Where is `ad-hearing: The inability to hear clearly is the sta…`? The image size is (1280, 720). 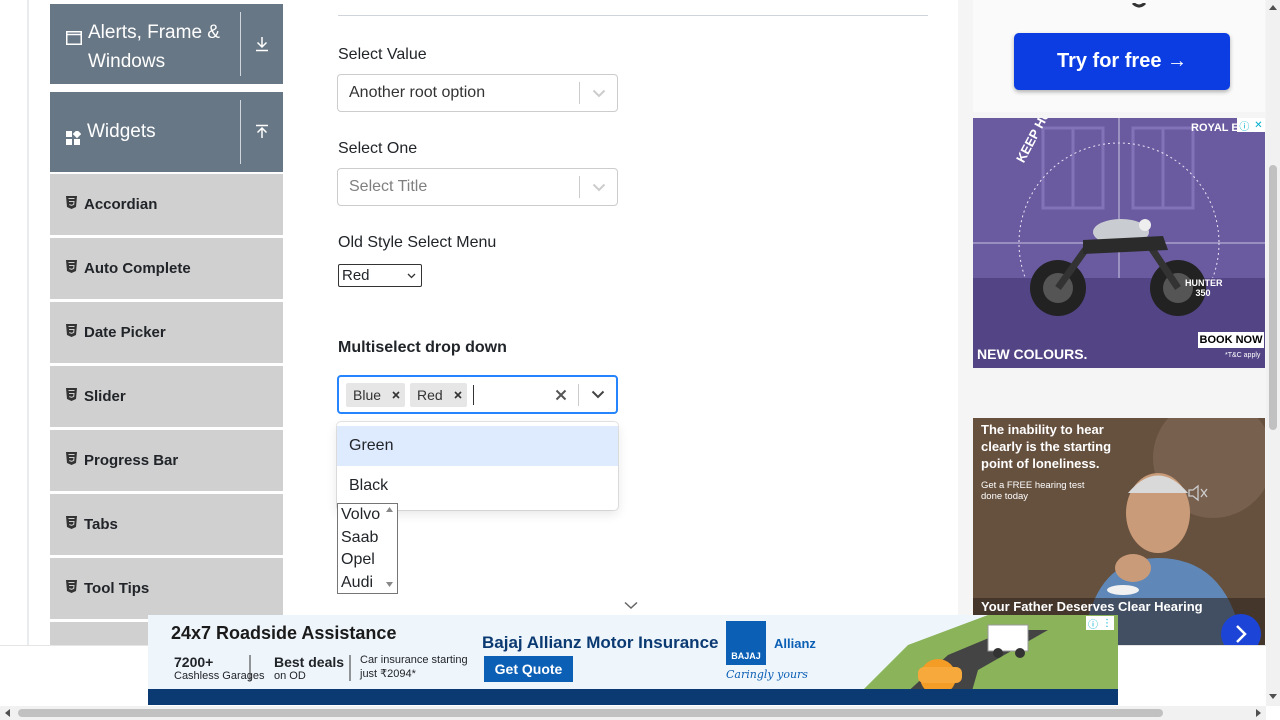
ad-hearing: The inability to hear clearly is the sta… is located at coordinates (1119, 531).